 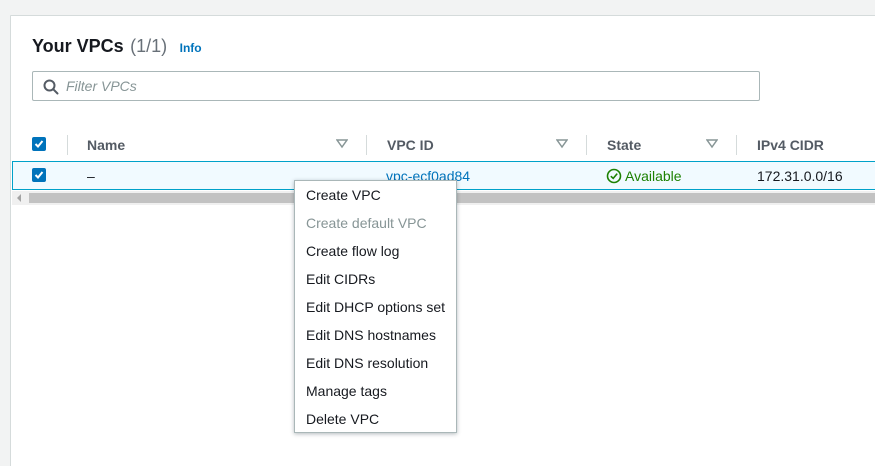 I want to click on page-title: Your VPCs, so click(x=78, y=46).